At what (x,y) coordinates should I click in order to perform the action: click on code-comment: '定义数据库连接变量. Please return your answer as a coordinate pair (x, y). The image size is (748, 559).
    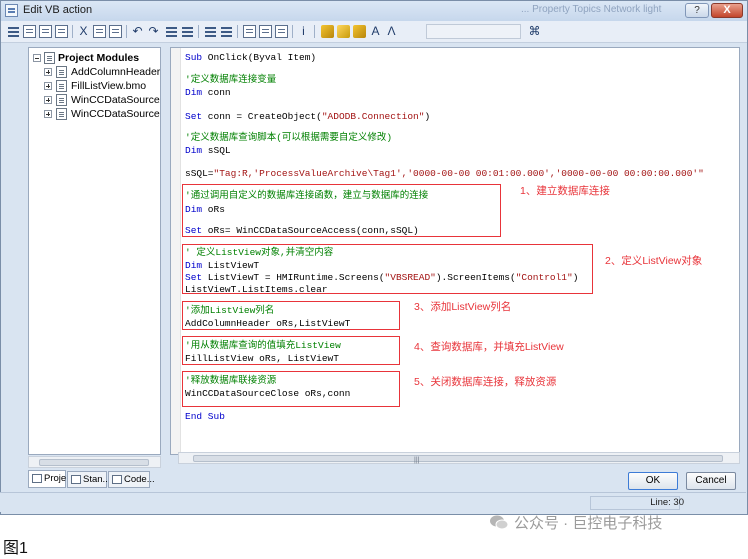
    Looking at the image, I should click on (231, 79).